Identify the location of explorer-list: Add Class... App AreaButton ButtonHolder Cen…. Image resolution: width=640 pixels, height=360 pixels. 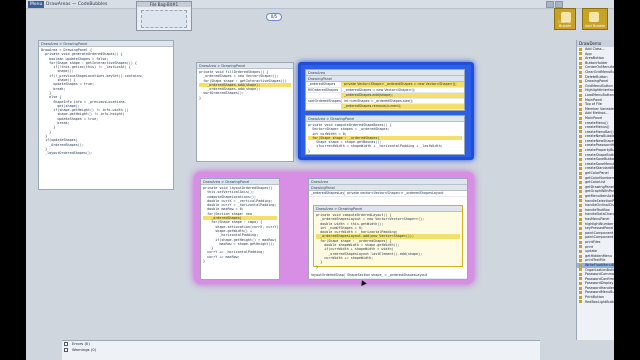
(595, 175).